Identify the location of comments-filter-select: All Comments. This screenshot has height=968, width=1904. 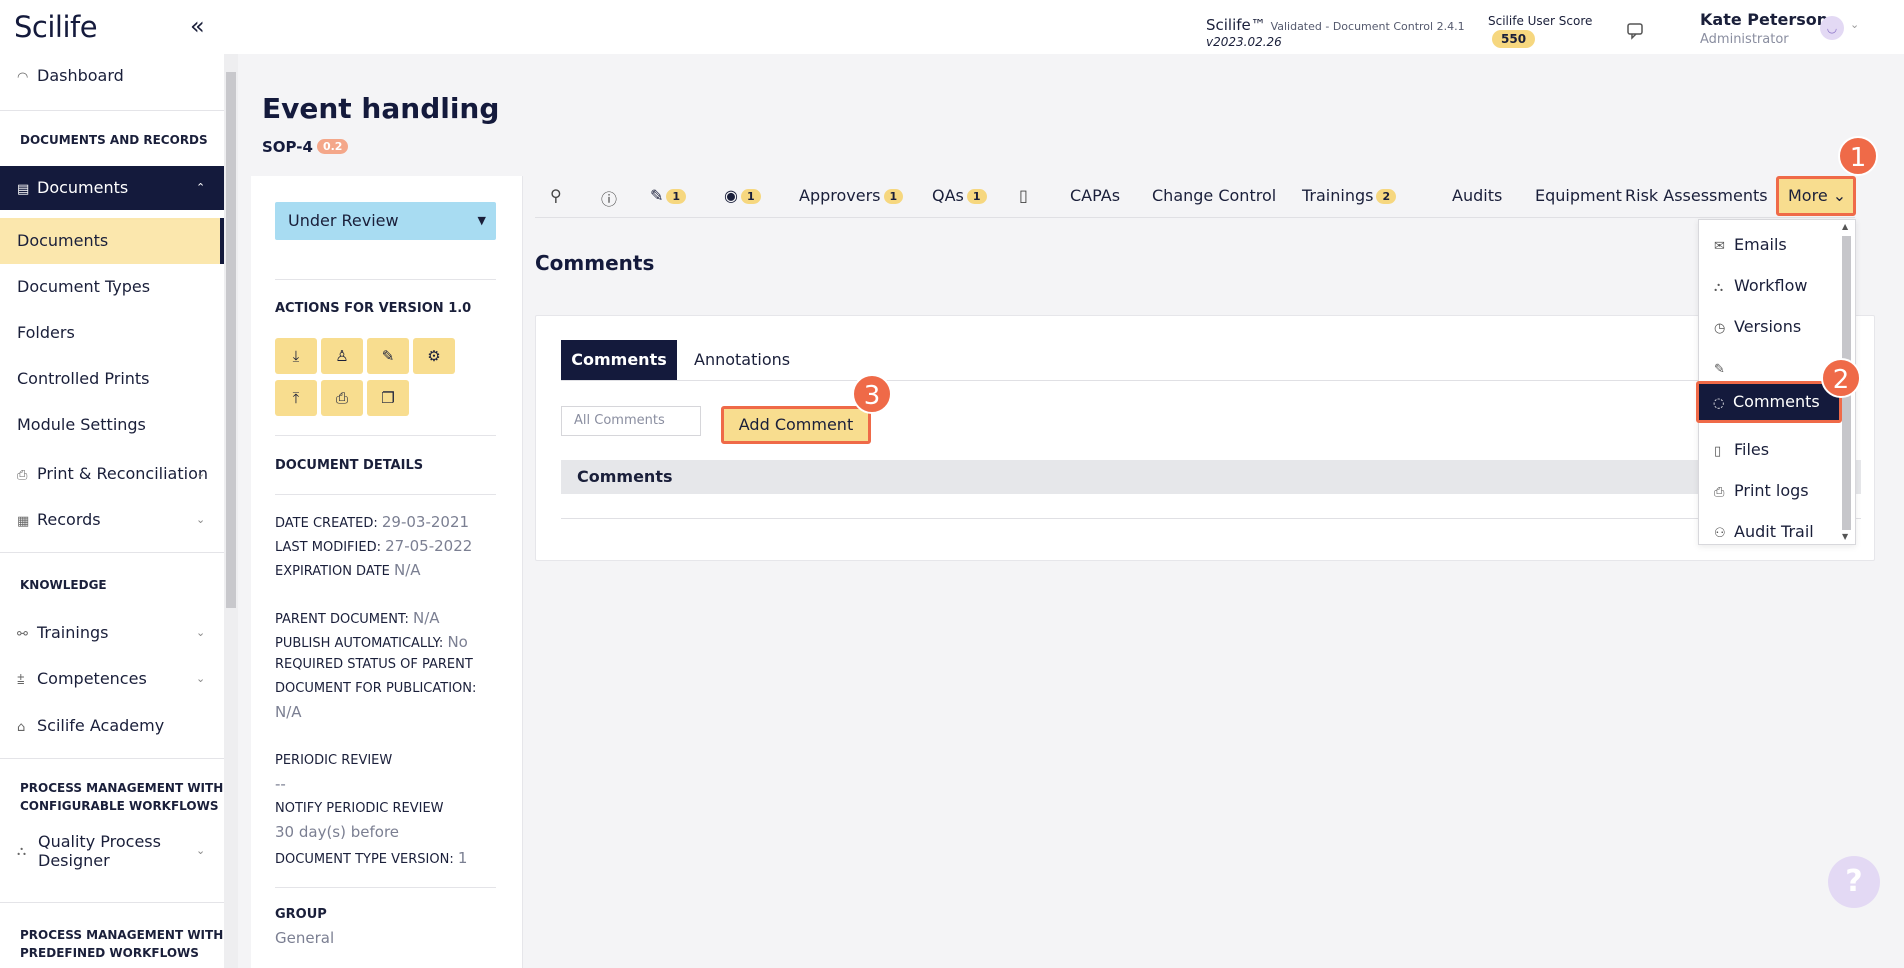
(631, 421).